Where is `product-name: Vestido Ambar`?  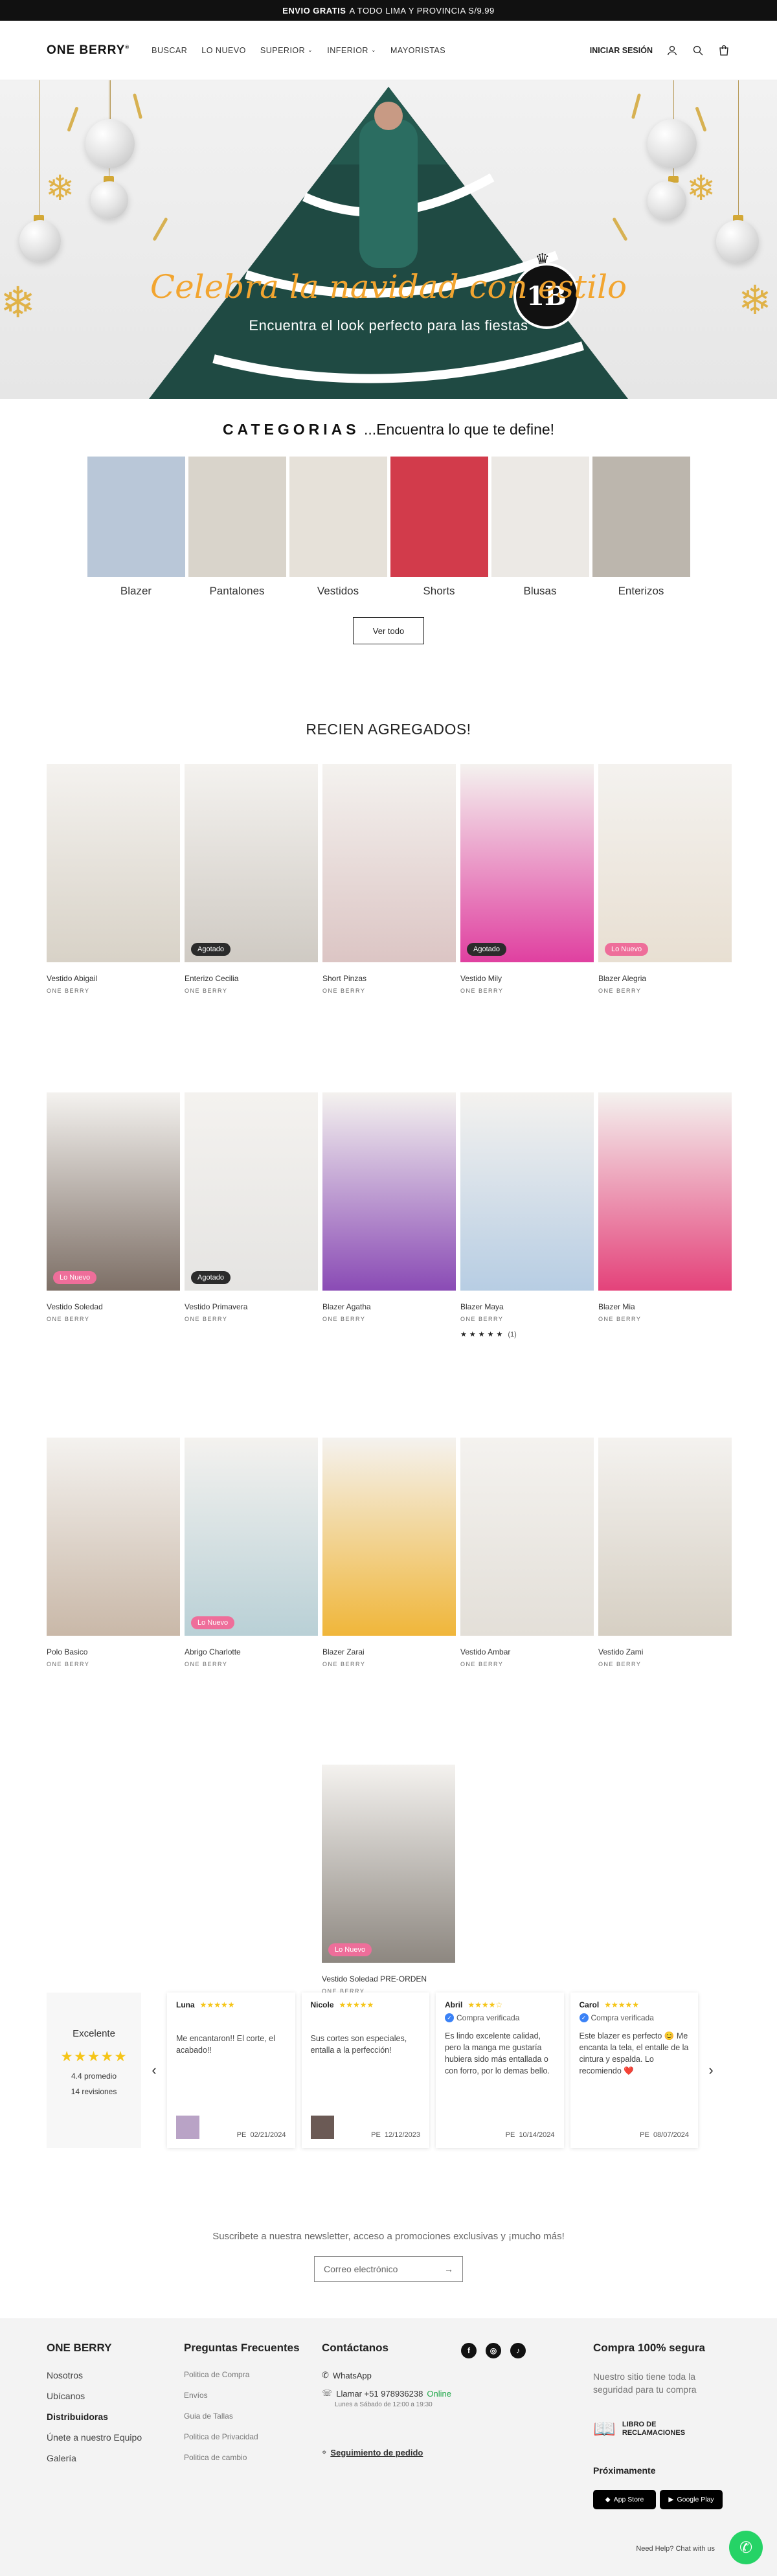 product-name: Vestido Ambar is located at coordinates (527, 1651).